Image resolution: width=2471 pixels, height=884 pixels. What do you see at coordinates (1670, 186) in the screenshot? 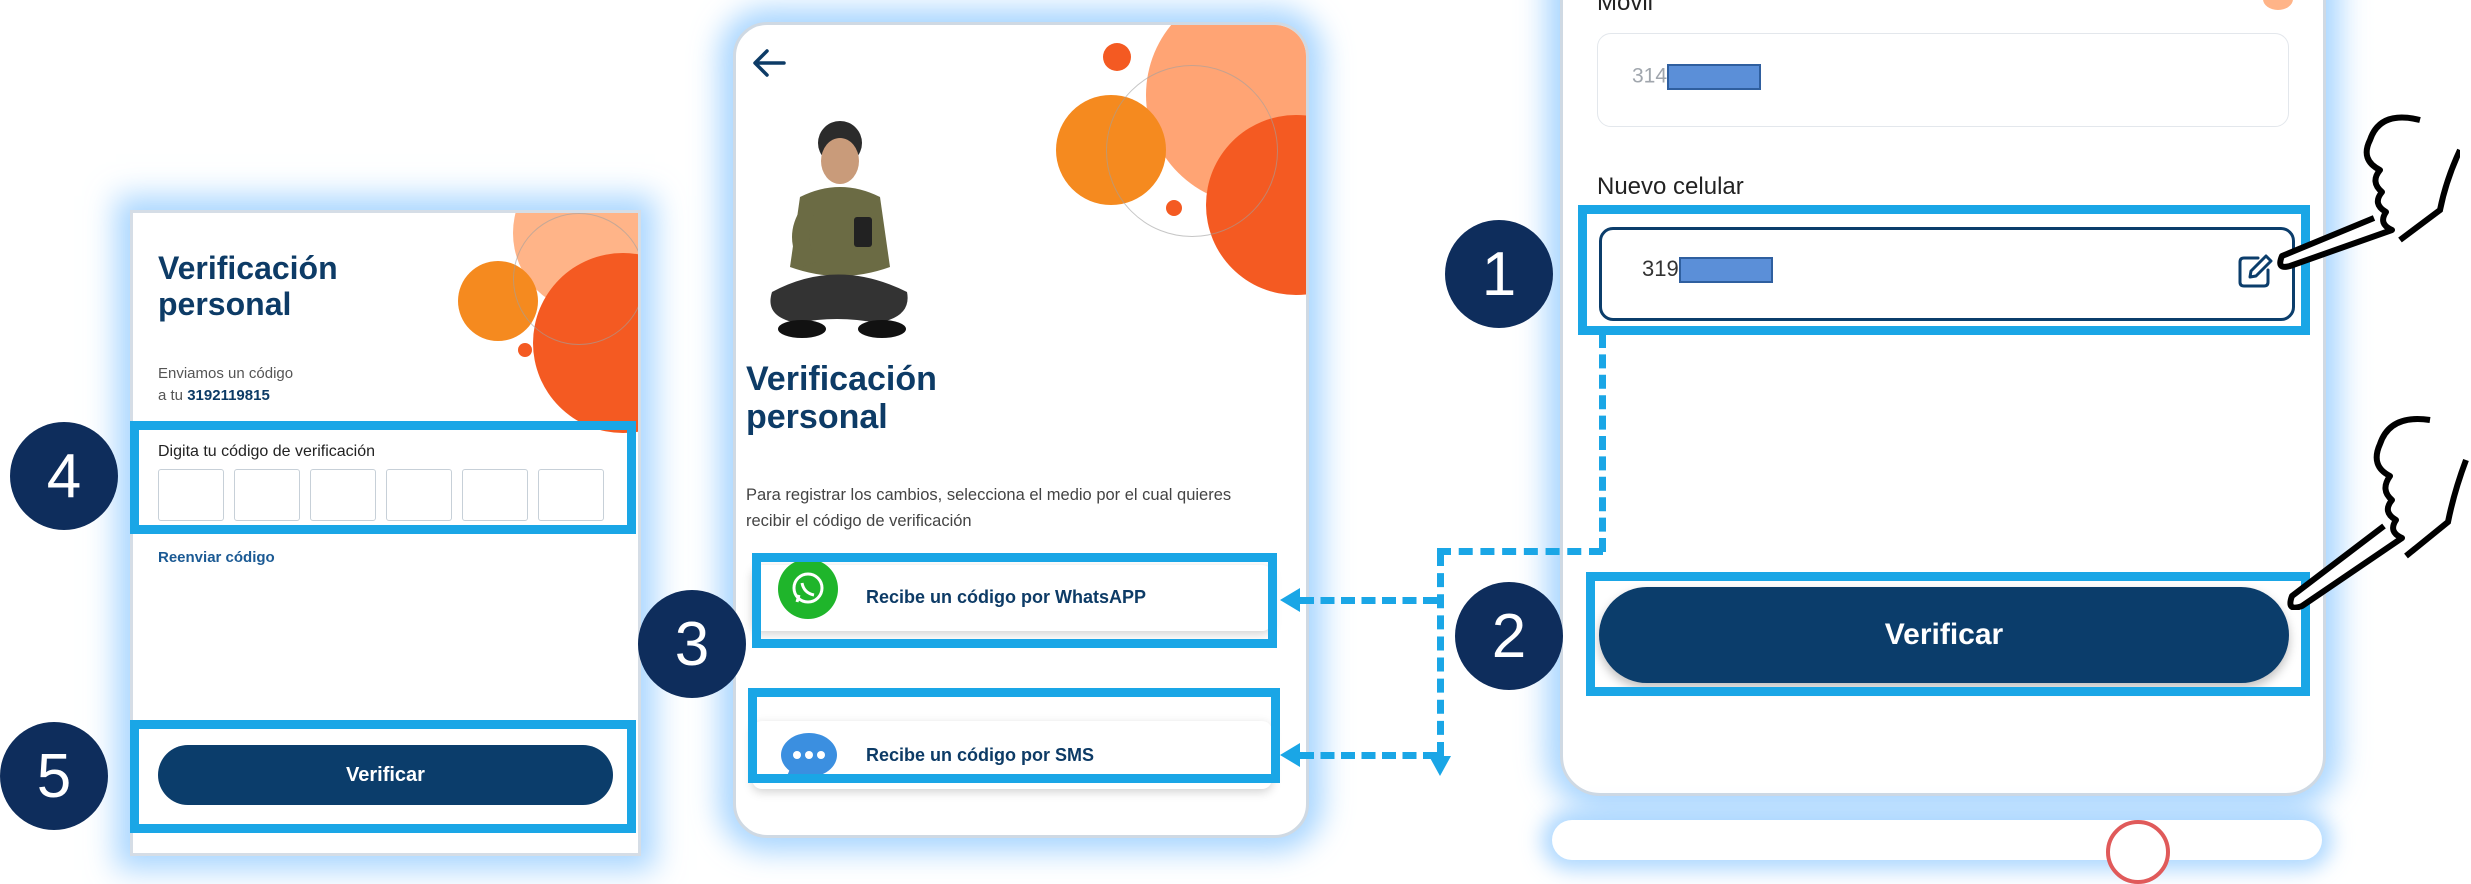
I see `new-phone-label: Nuevo celular` at bounding box center [1670, 186].